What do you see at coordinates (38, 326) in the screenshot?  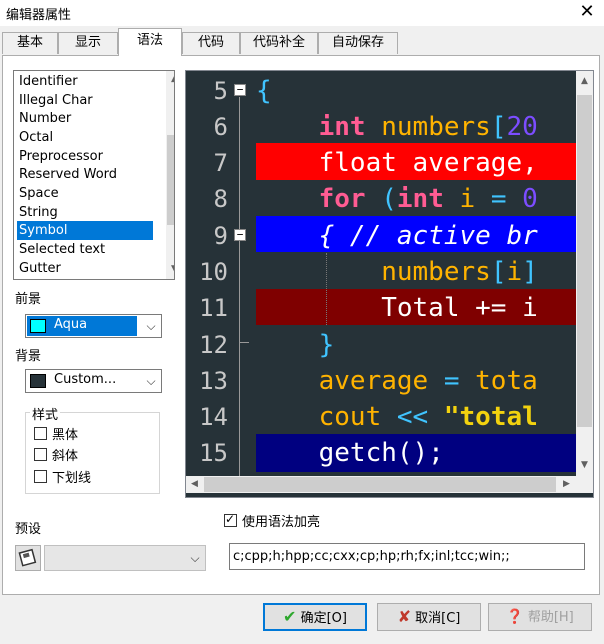 I see `foreground-swatch` at bounding box center [38, 326].